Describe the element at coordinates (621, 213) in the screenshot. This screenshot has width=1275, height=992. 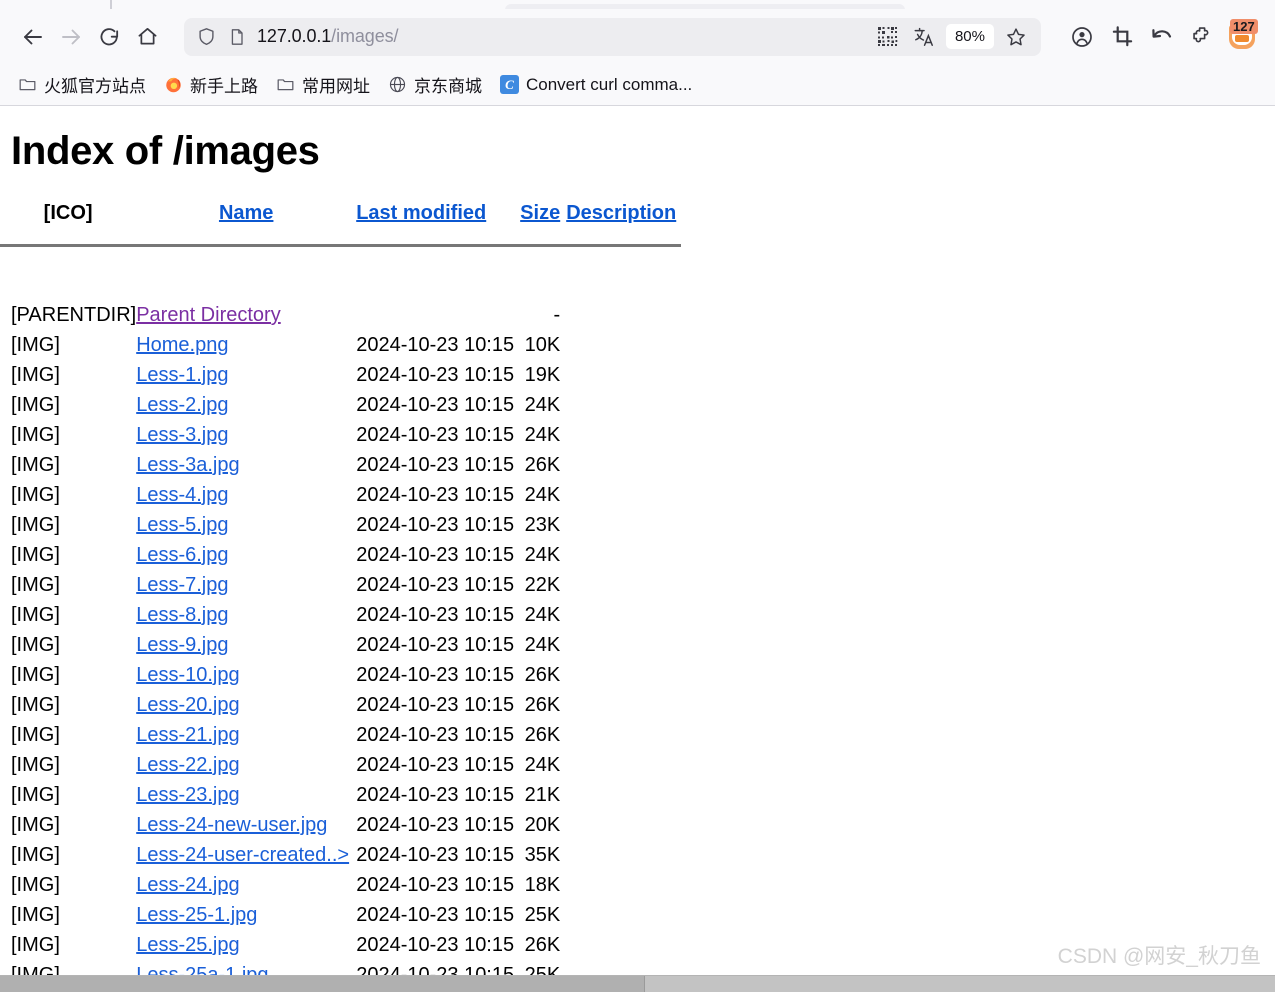
I see `sort-by-description-link: Description` at that location.